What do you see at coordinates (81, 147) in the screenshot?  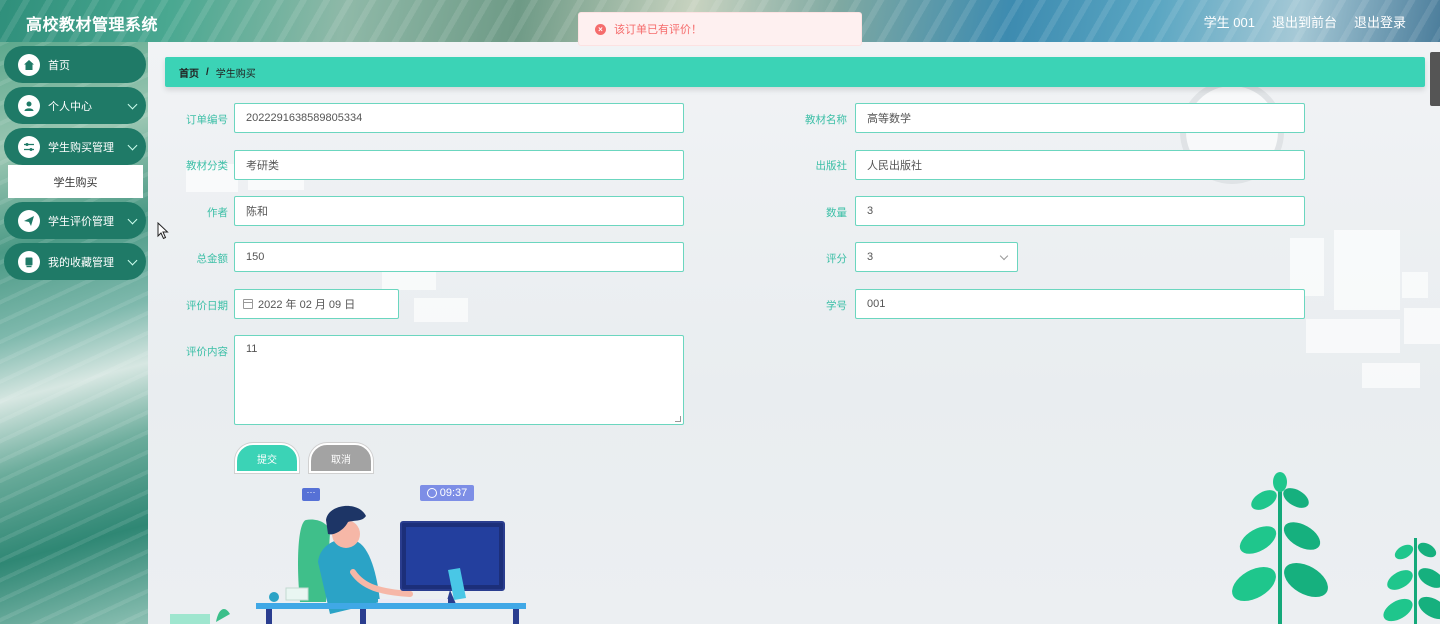 I see `sidebar-item-label: 学生购买管理` at bounding box center [81, 147].